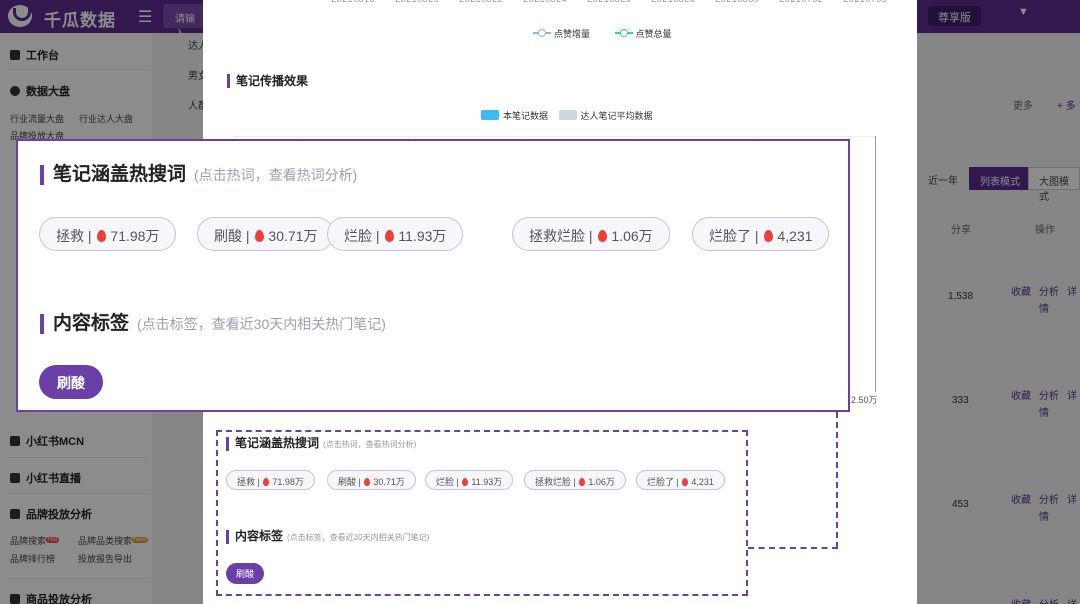 This screenshot has height=604, width=1080. I want to click on legend-item-like-increment: 点赞增量, so click(561, 33).